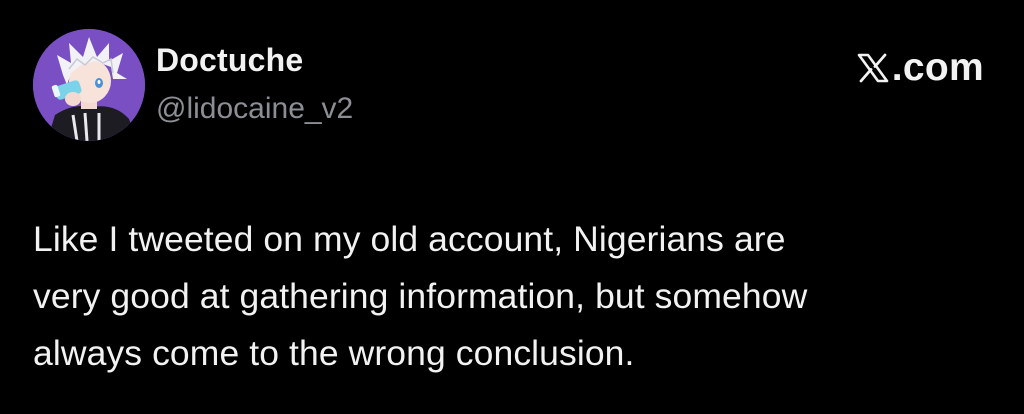 This screenshot has height=414, width=1024. I want to click on avatar, so click(89, 85).